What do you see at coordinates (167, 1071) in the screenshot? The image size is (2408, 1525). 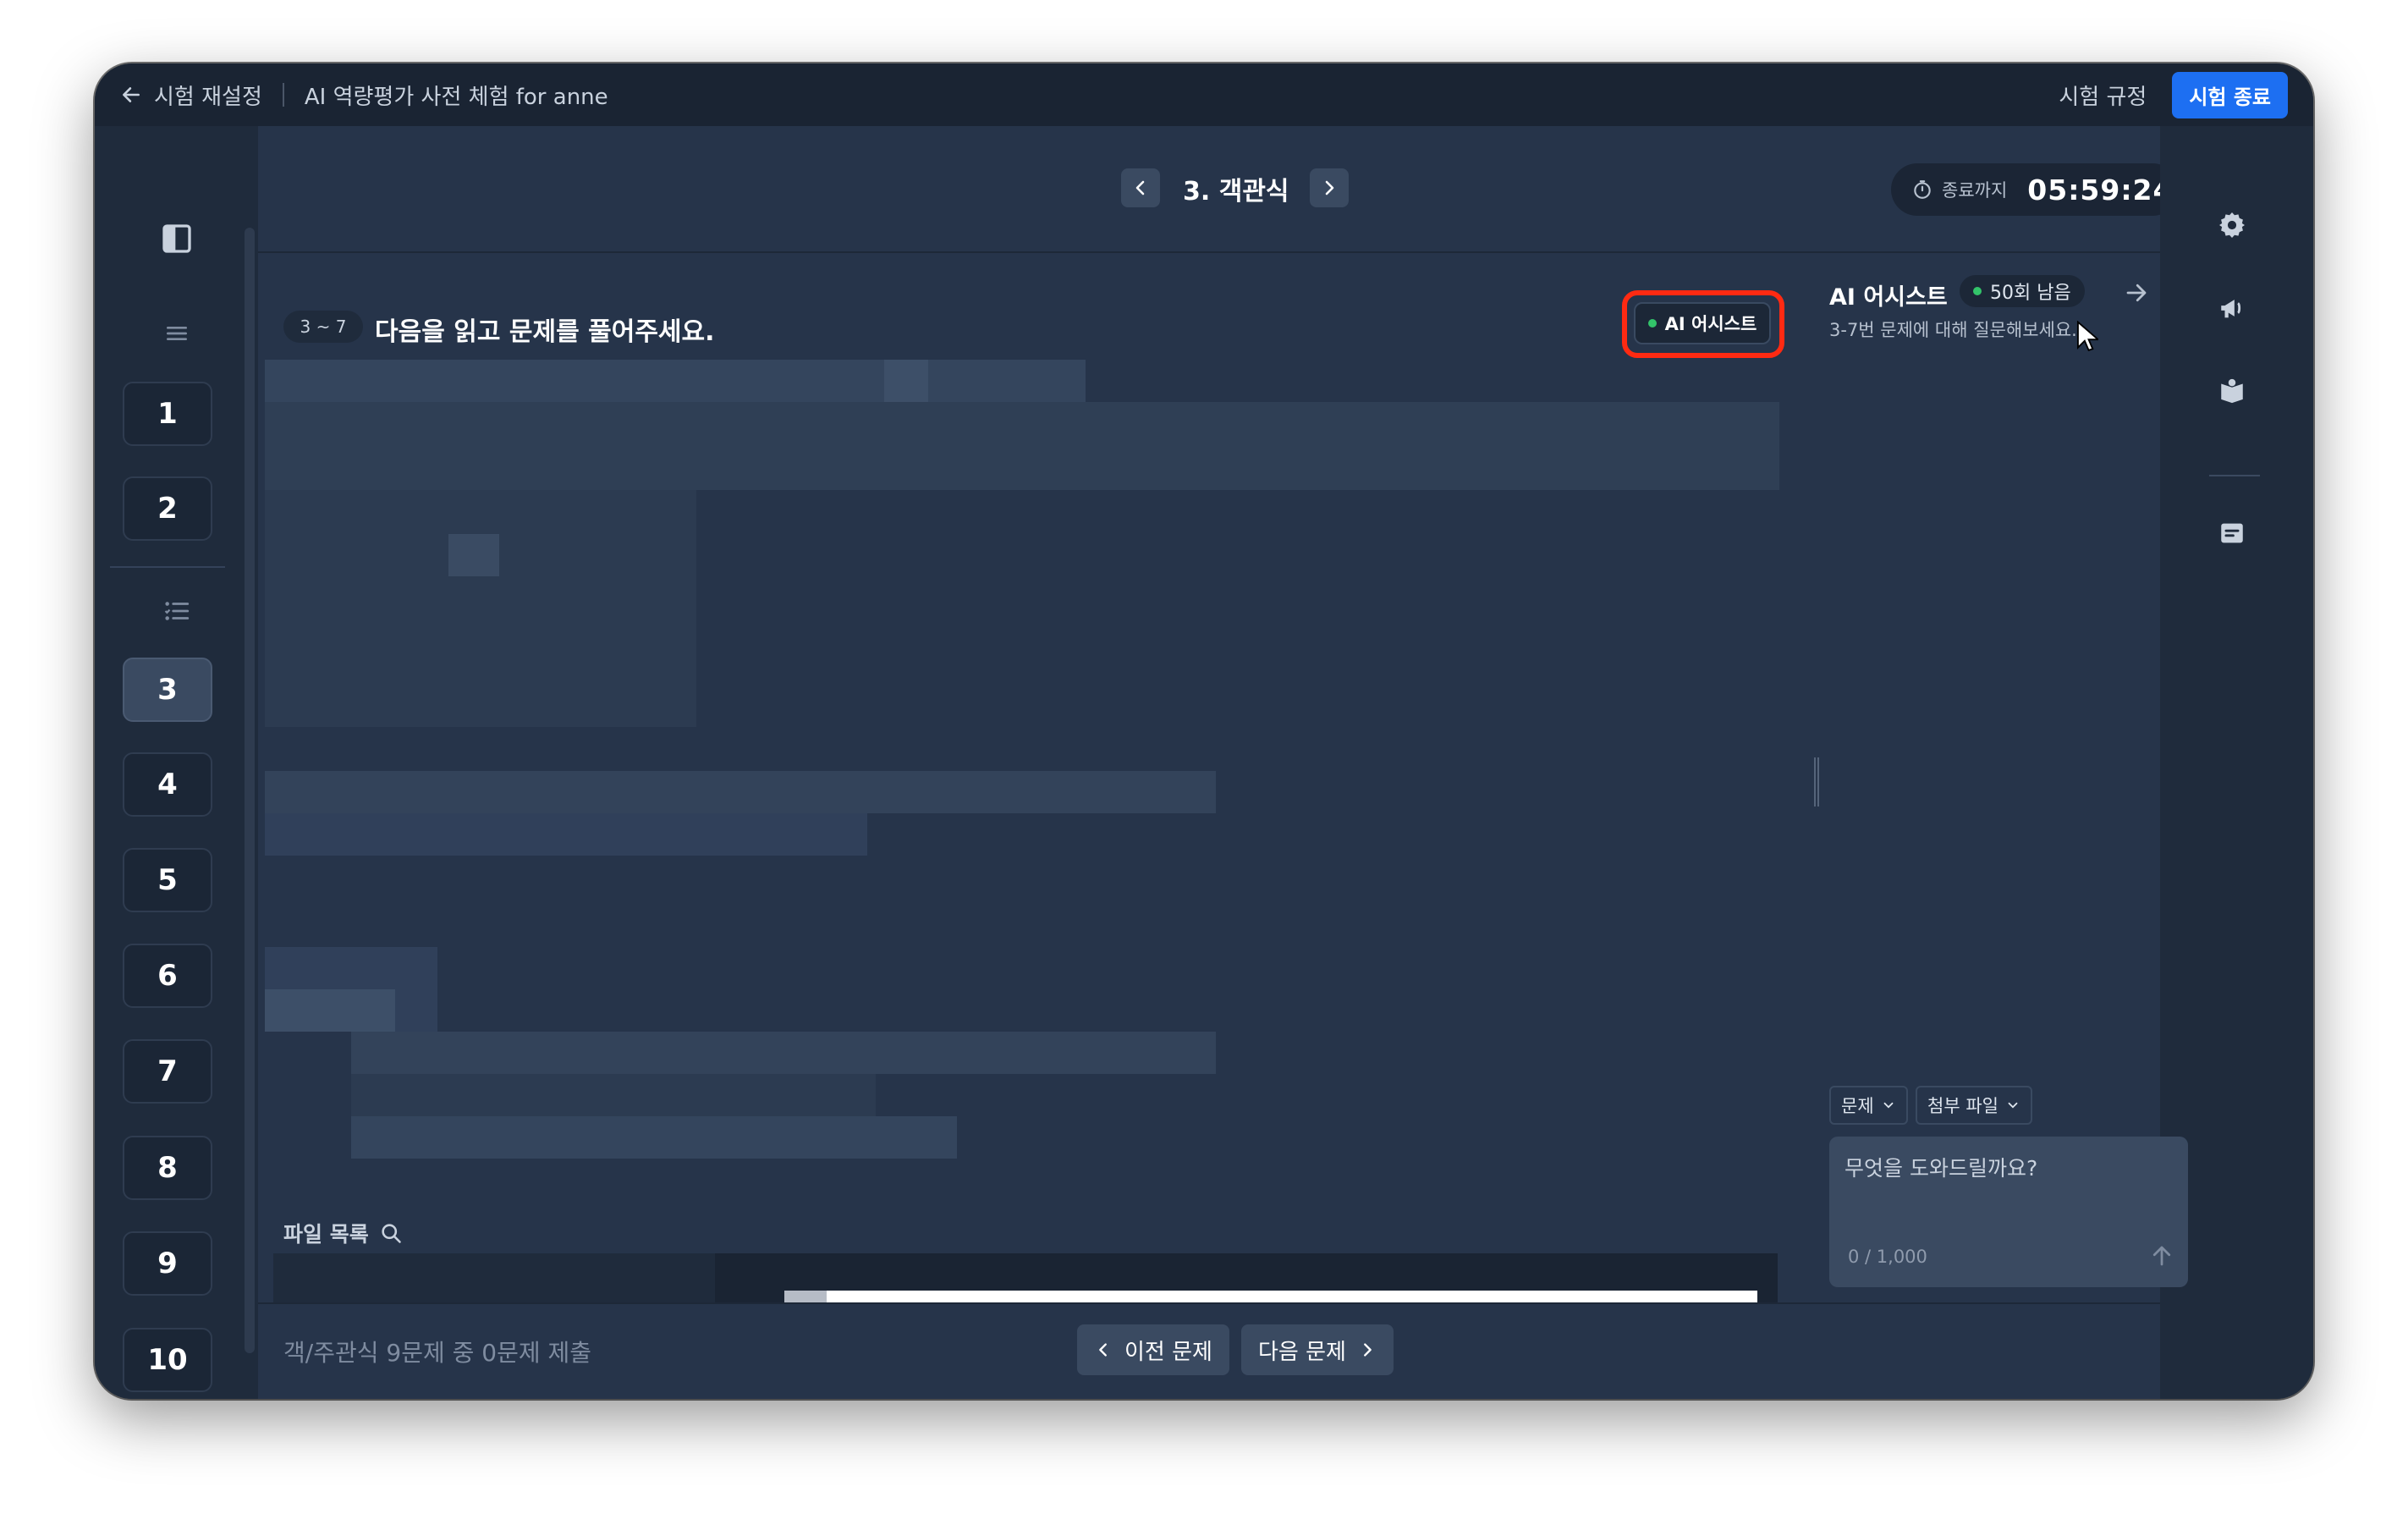 I see `question-item-7: 7` at bounding box center [167, 1071].